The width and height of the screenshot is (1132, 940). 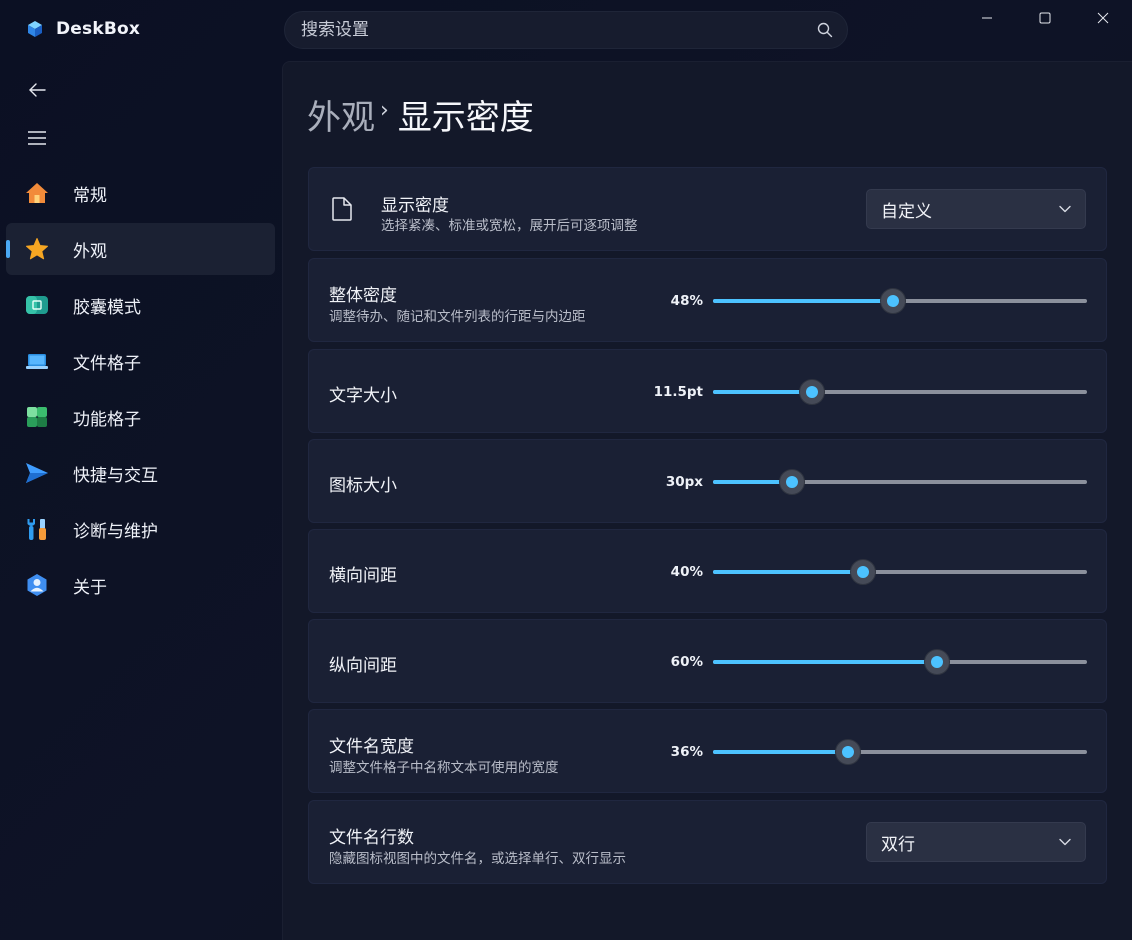 What do you see at coordinates (457, 317) in the screenshot?
I see `setting-description: 调整待办、随记和文件列表的行距与内边距` at bounding box center [457, 317].